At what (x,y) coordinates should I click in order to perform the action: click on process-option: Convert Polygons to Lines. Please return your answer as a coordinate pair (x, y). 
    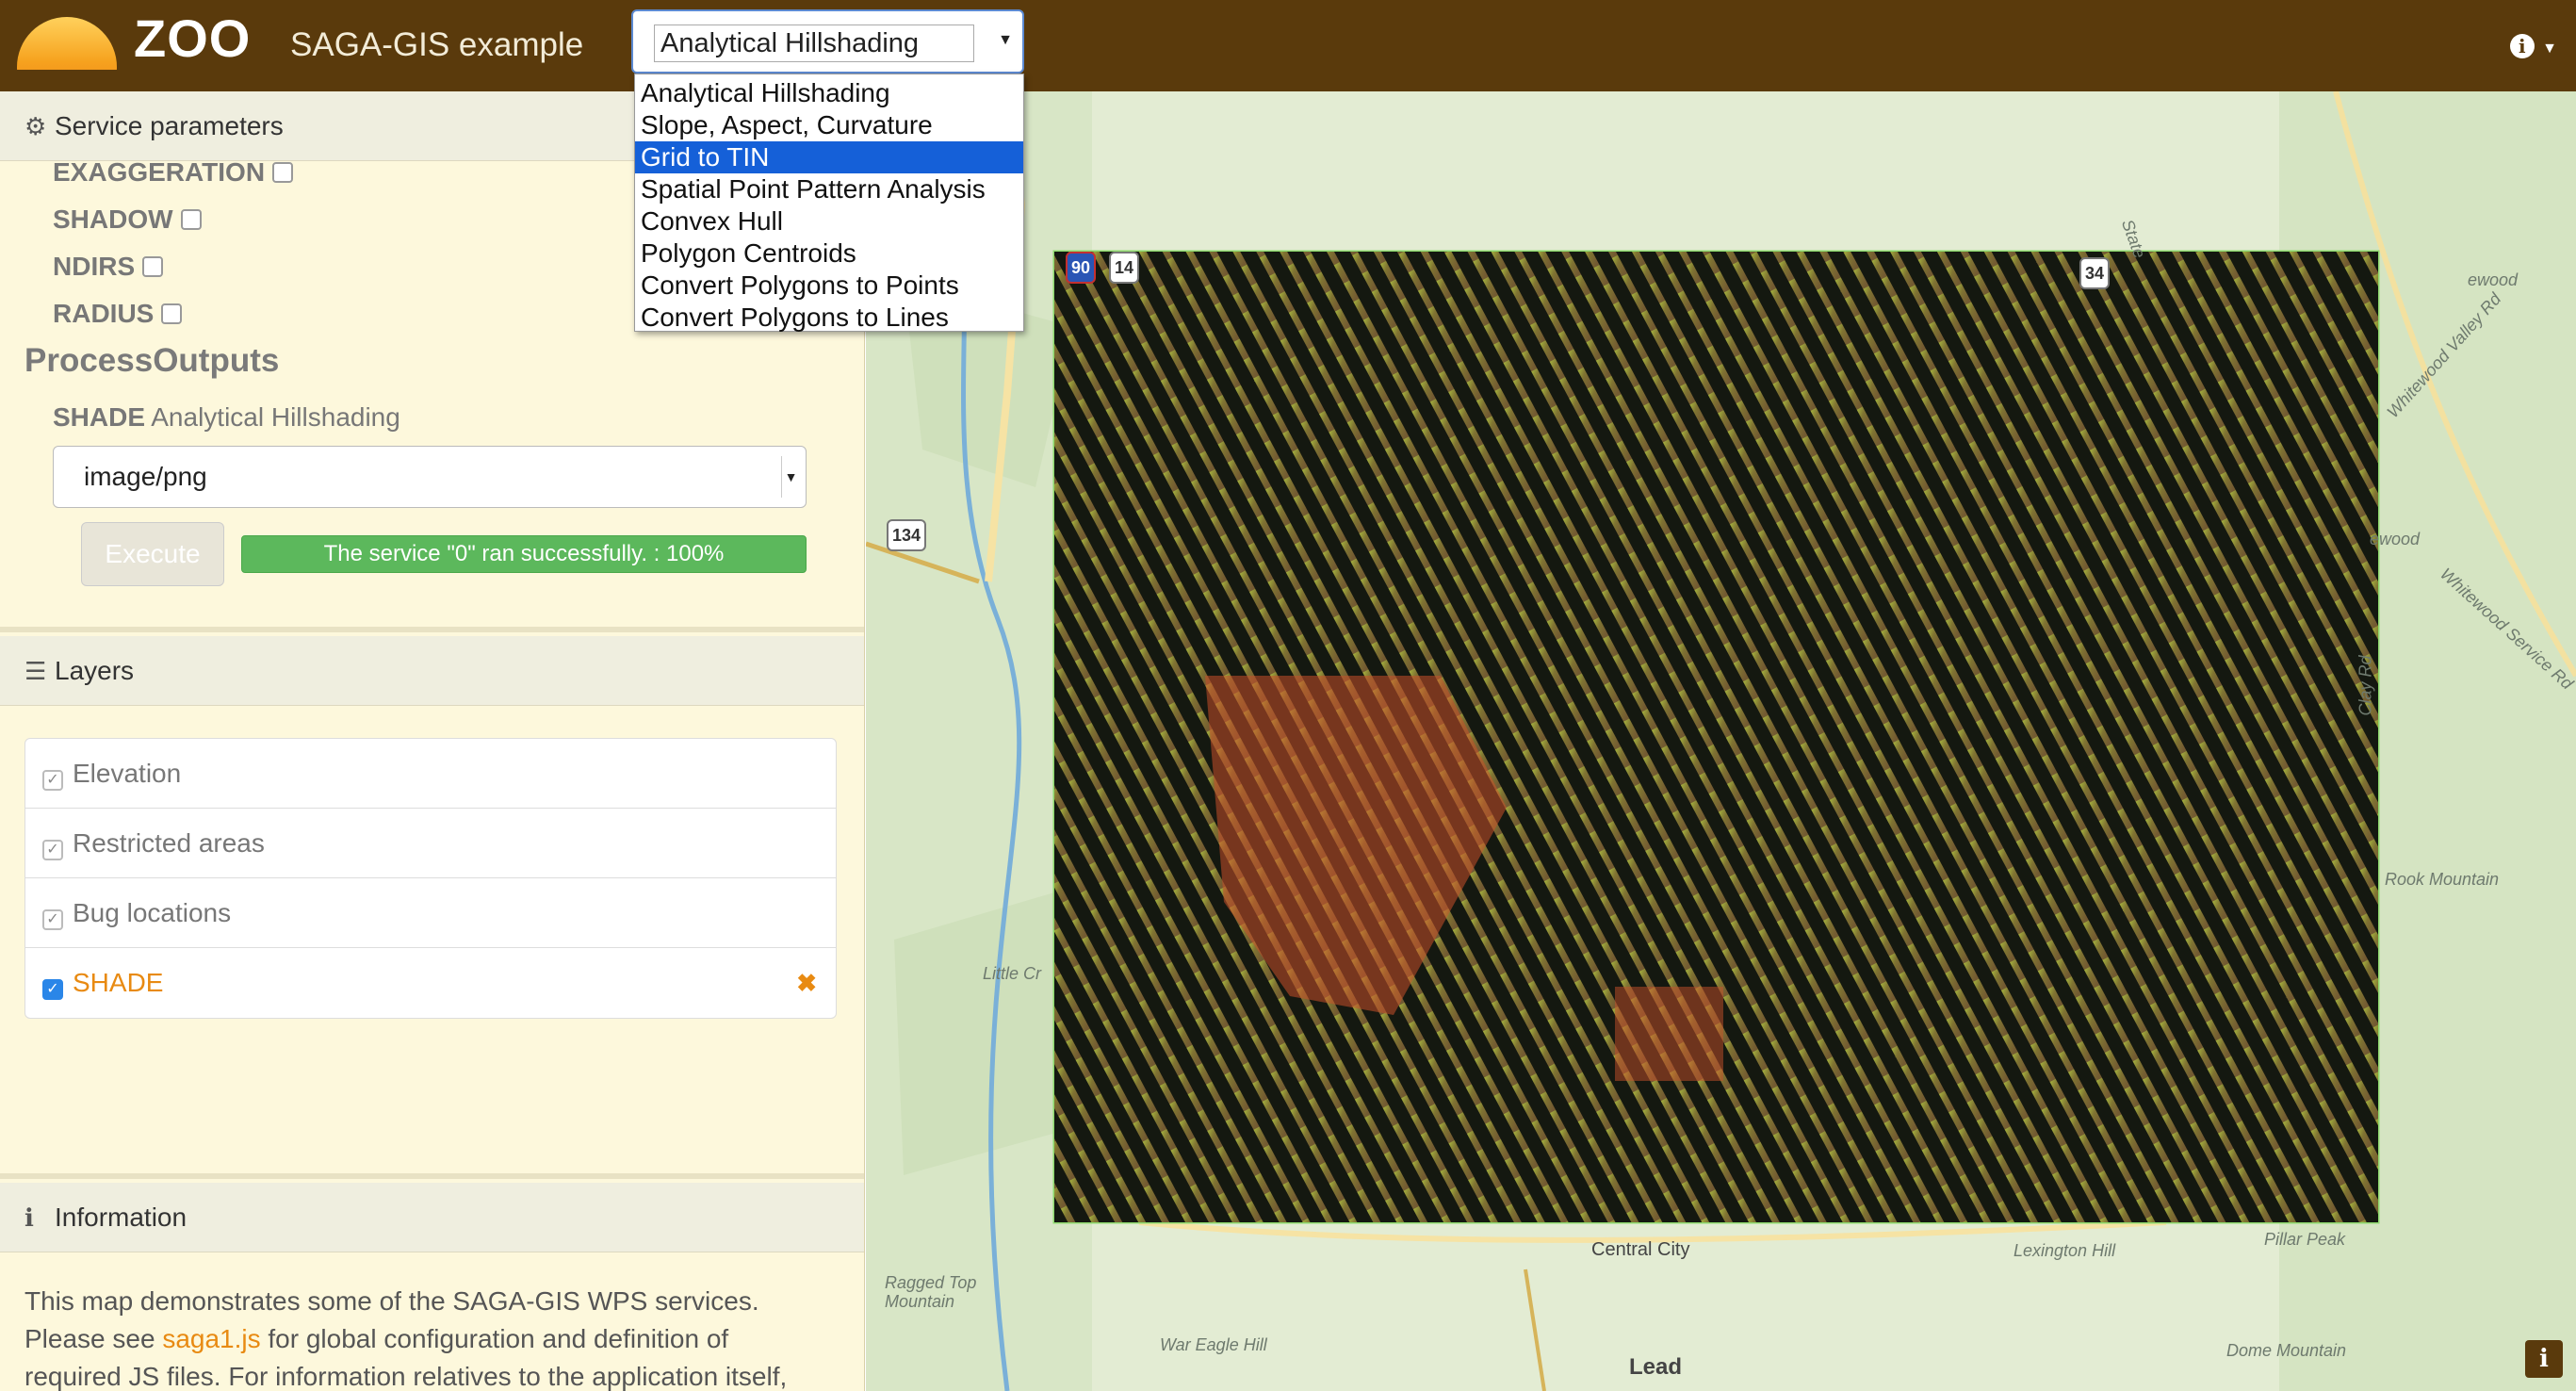
    Looking at the image, I should click on (829, 318).